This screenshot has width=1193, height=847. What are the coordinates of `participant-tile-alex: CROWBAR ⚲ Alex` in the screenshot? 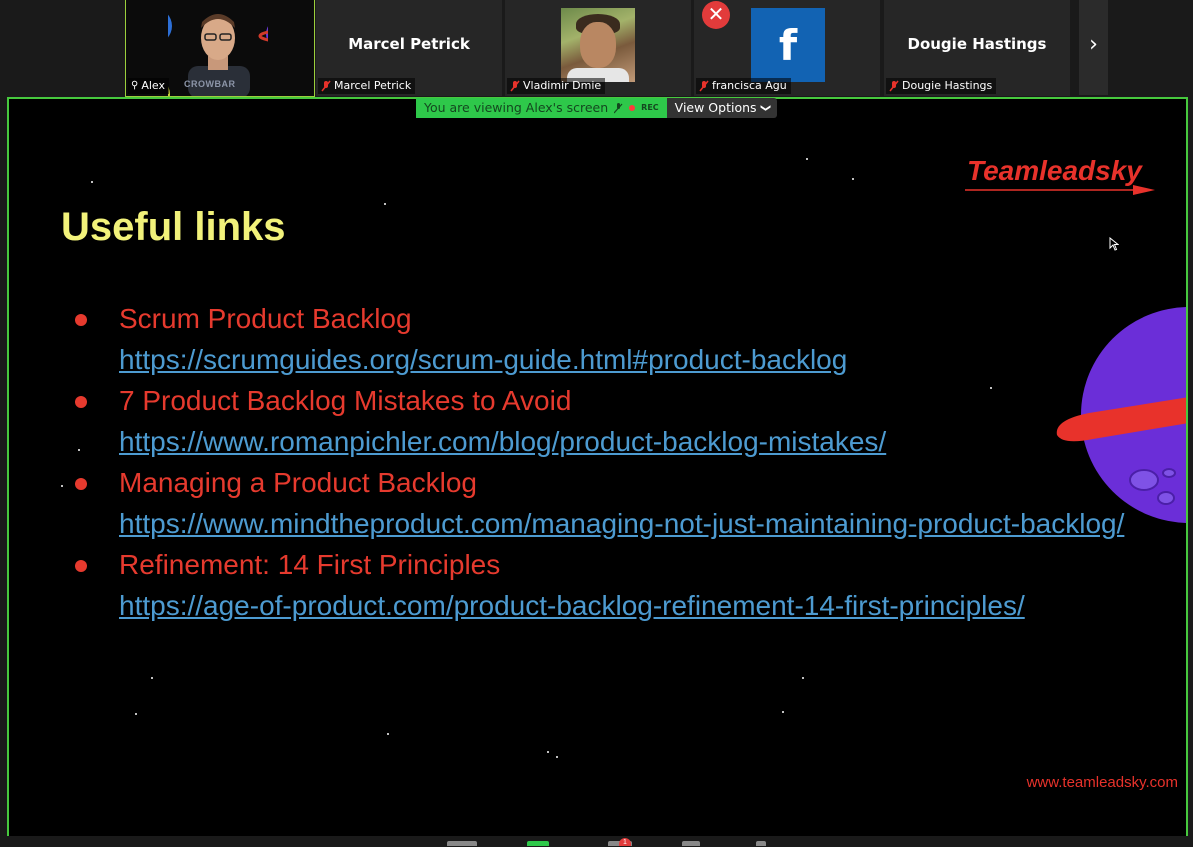 It's located at (220, 48).